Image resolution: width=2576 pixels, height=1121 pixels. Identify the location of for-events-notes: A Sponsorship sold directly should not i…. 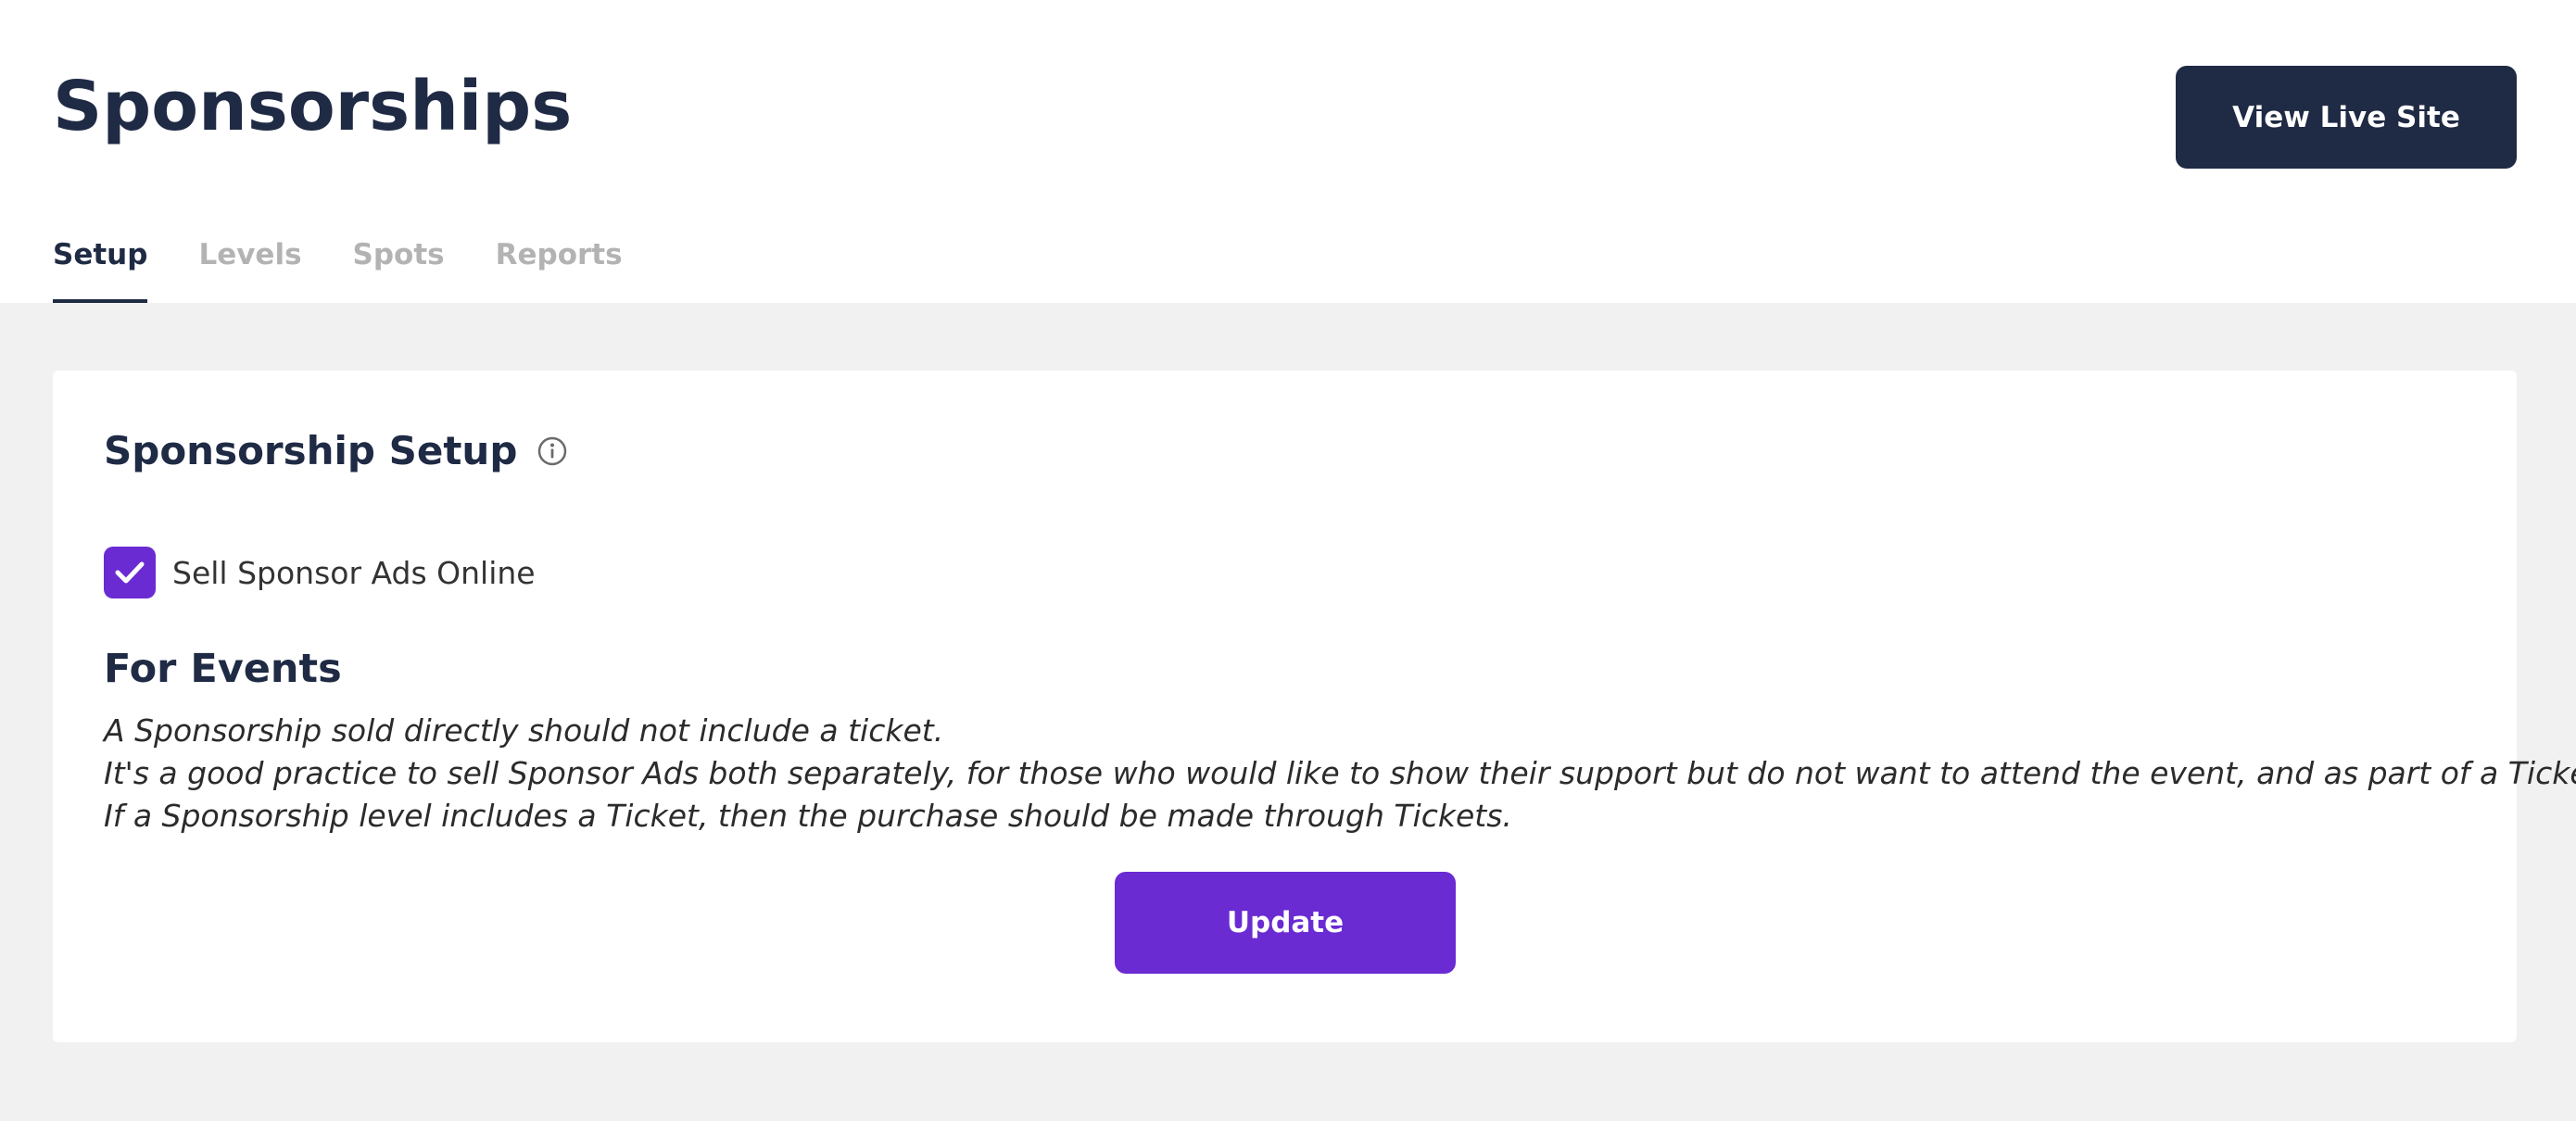
(1340, 774).